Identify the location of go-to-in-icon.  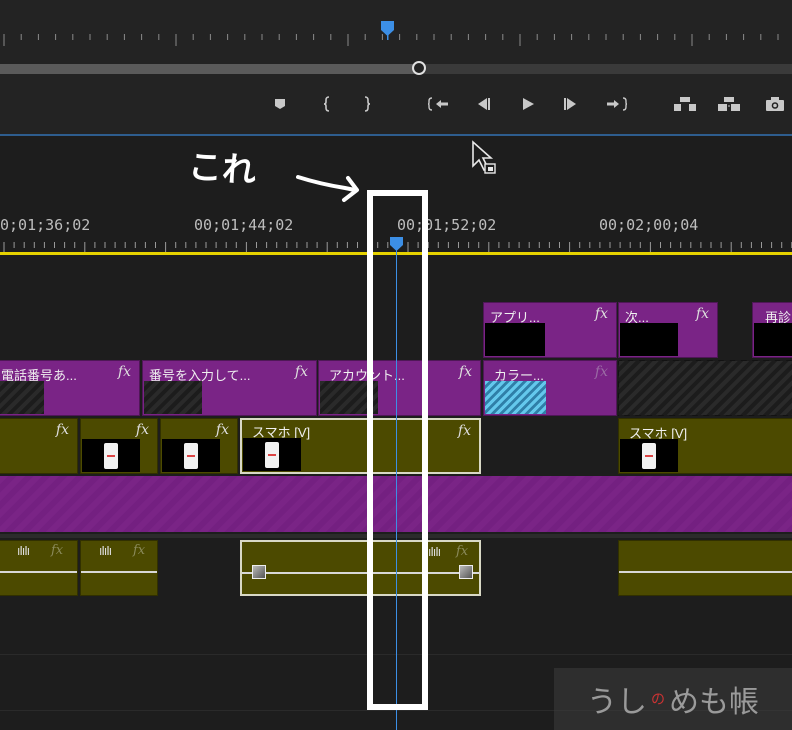
(437, 104).